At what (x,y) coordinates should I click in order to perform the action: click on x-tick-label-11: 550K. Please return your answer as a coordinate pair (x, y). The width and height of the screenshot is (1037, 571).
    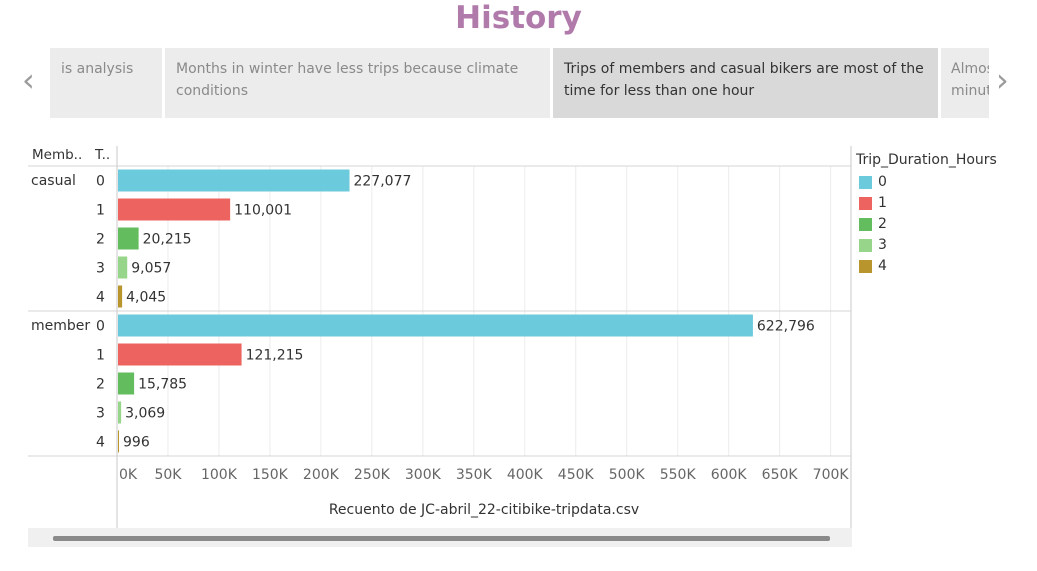
    Looking at the image, I should click on (678, 475).